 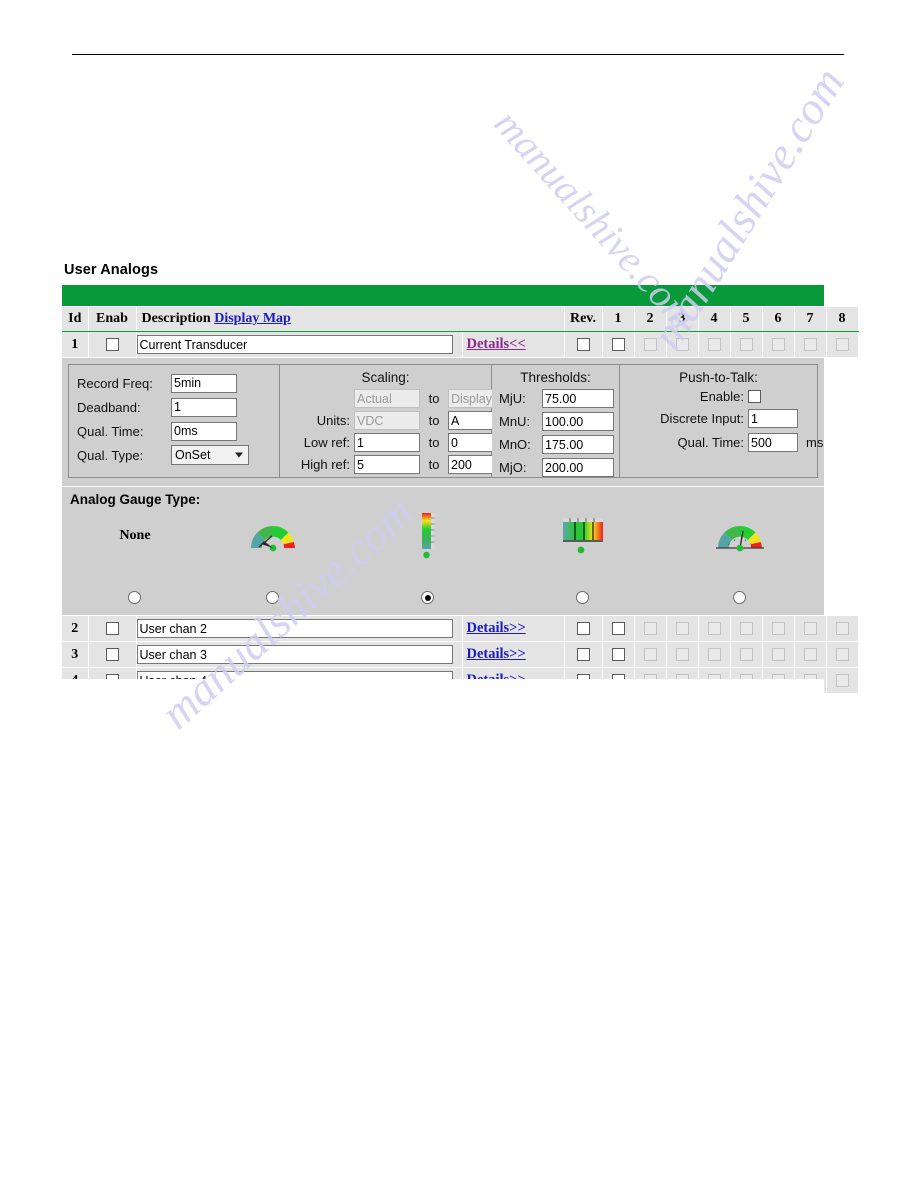 What do you see at coordinates (583, 319) in the screenshot?
I see `header-rev: Rev.` at bounding box center [583, 319].